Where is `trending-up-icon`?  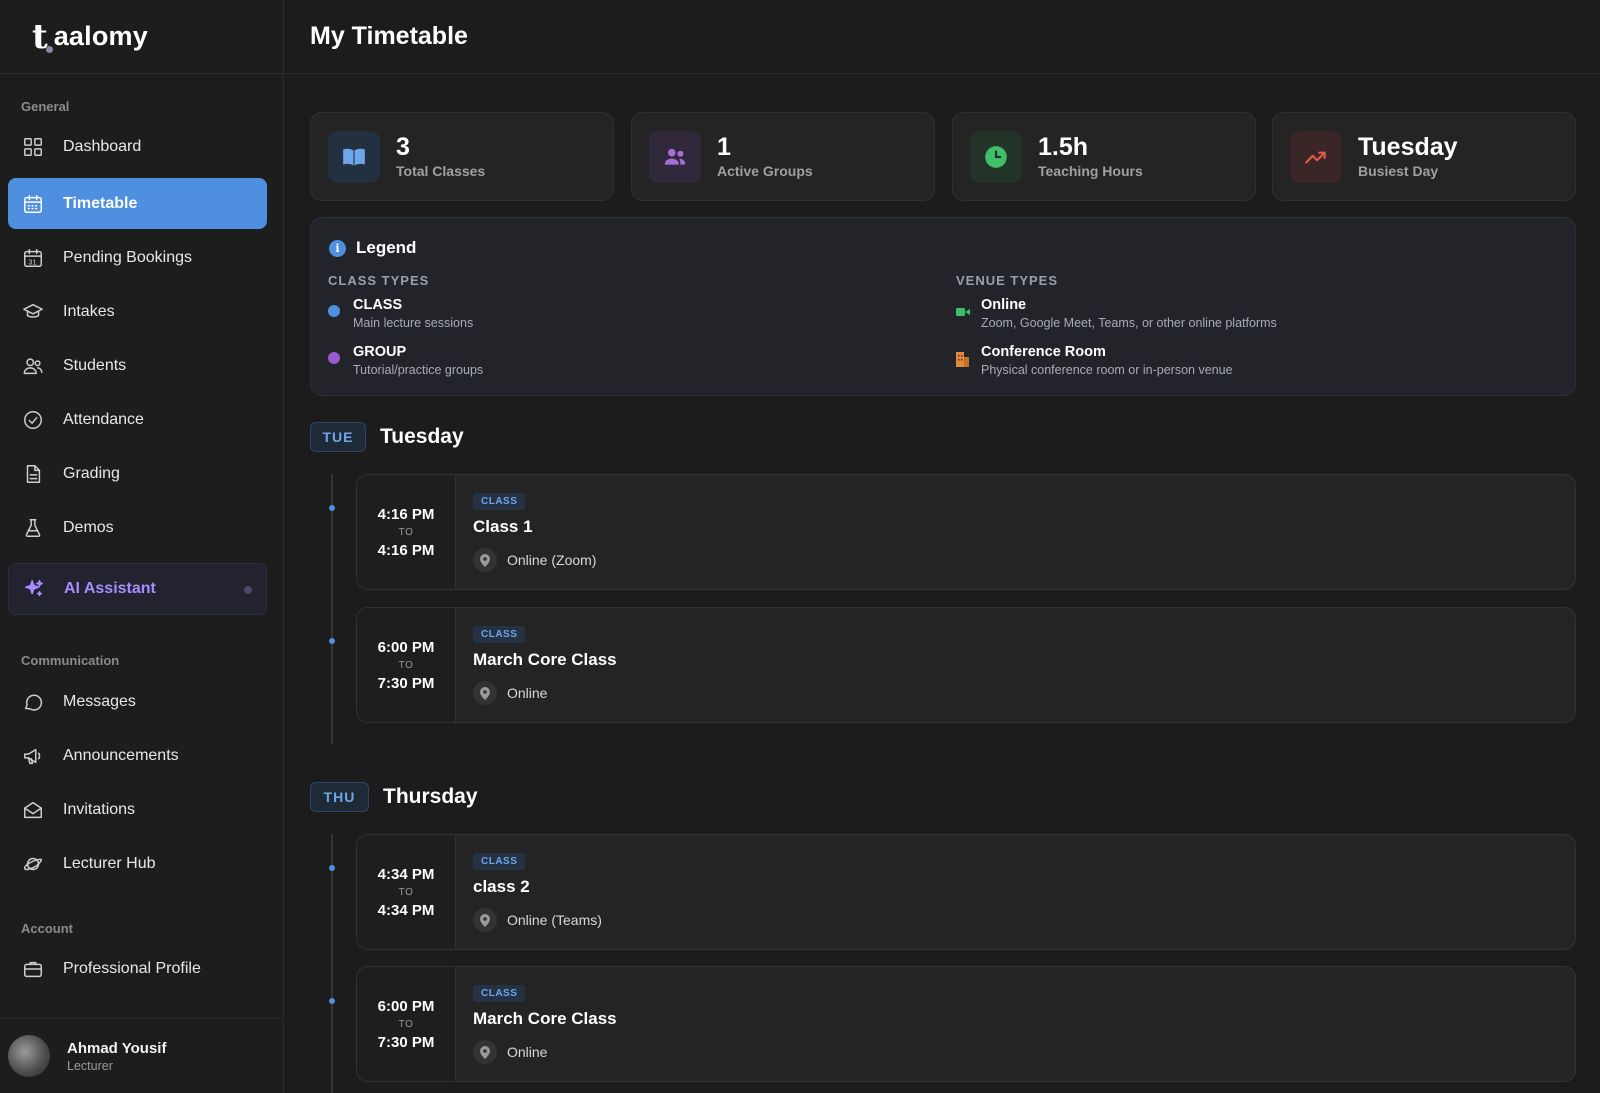 trending-up-icon is located at coordinates (1316, 156).